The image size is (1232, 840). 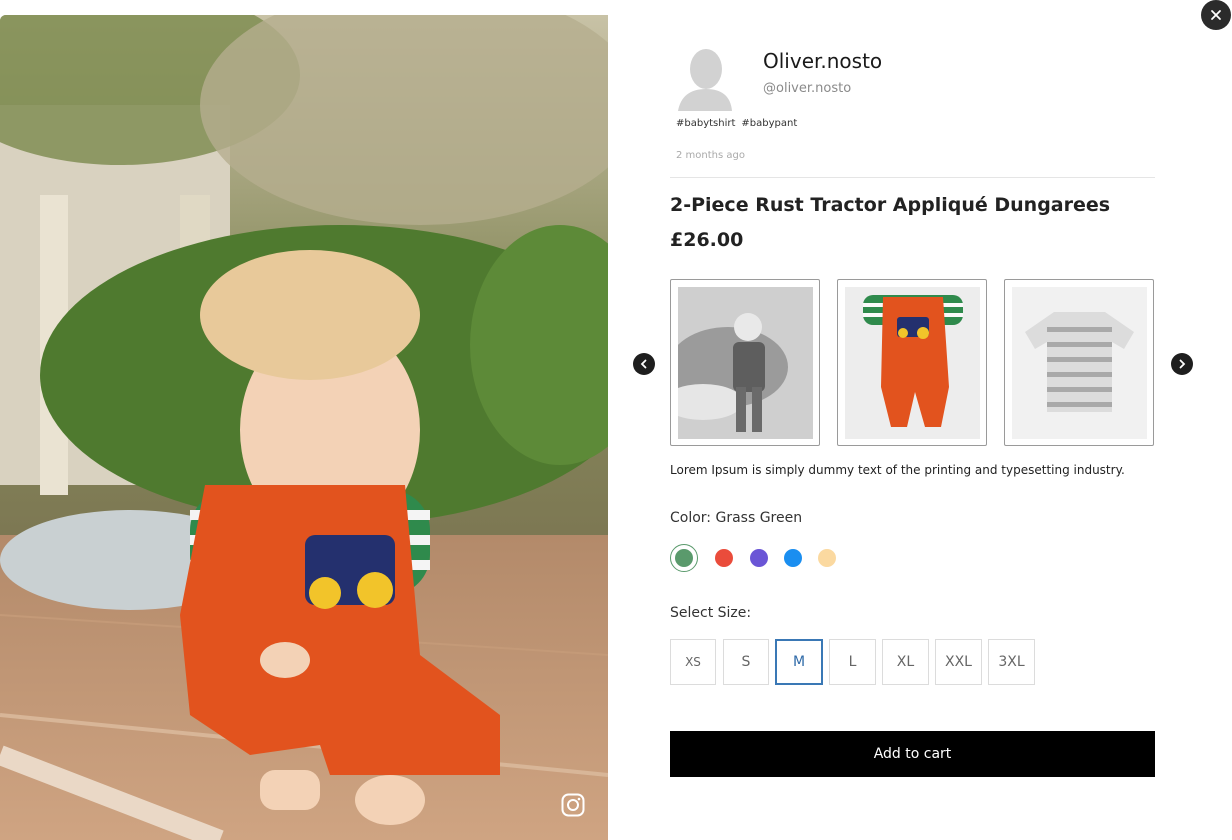 I want to click on carousel-prev-button, so click(x=644, y=364).